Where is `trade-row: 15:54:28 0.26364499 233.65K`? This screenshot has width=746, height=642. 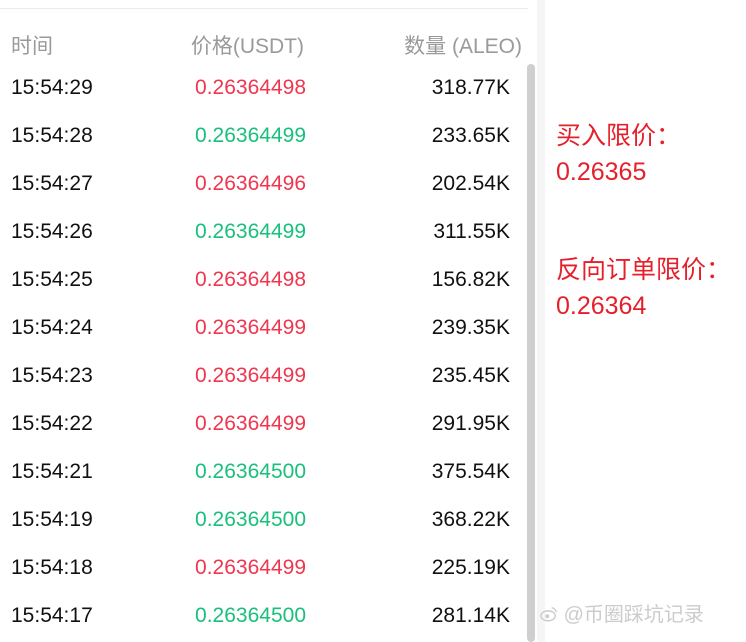
trade-row: 15:54:28 0.26364499 233.65K is located at coordinates (264, 136).